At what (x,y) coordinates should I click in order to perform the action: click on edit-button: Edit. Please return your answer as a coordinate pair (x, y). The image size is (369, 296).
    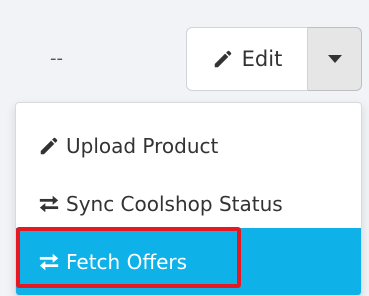
    Looking at the image, I should click on (247, 59).